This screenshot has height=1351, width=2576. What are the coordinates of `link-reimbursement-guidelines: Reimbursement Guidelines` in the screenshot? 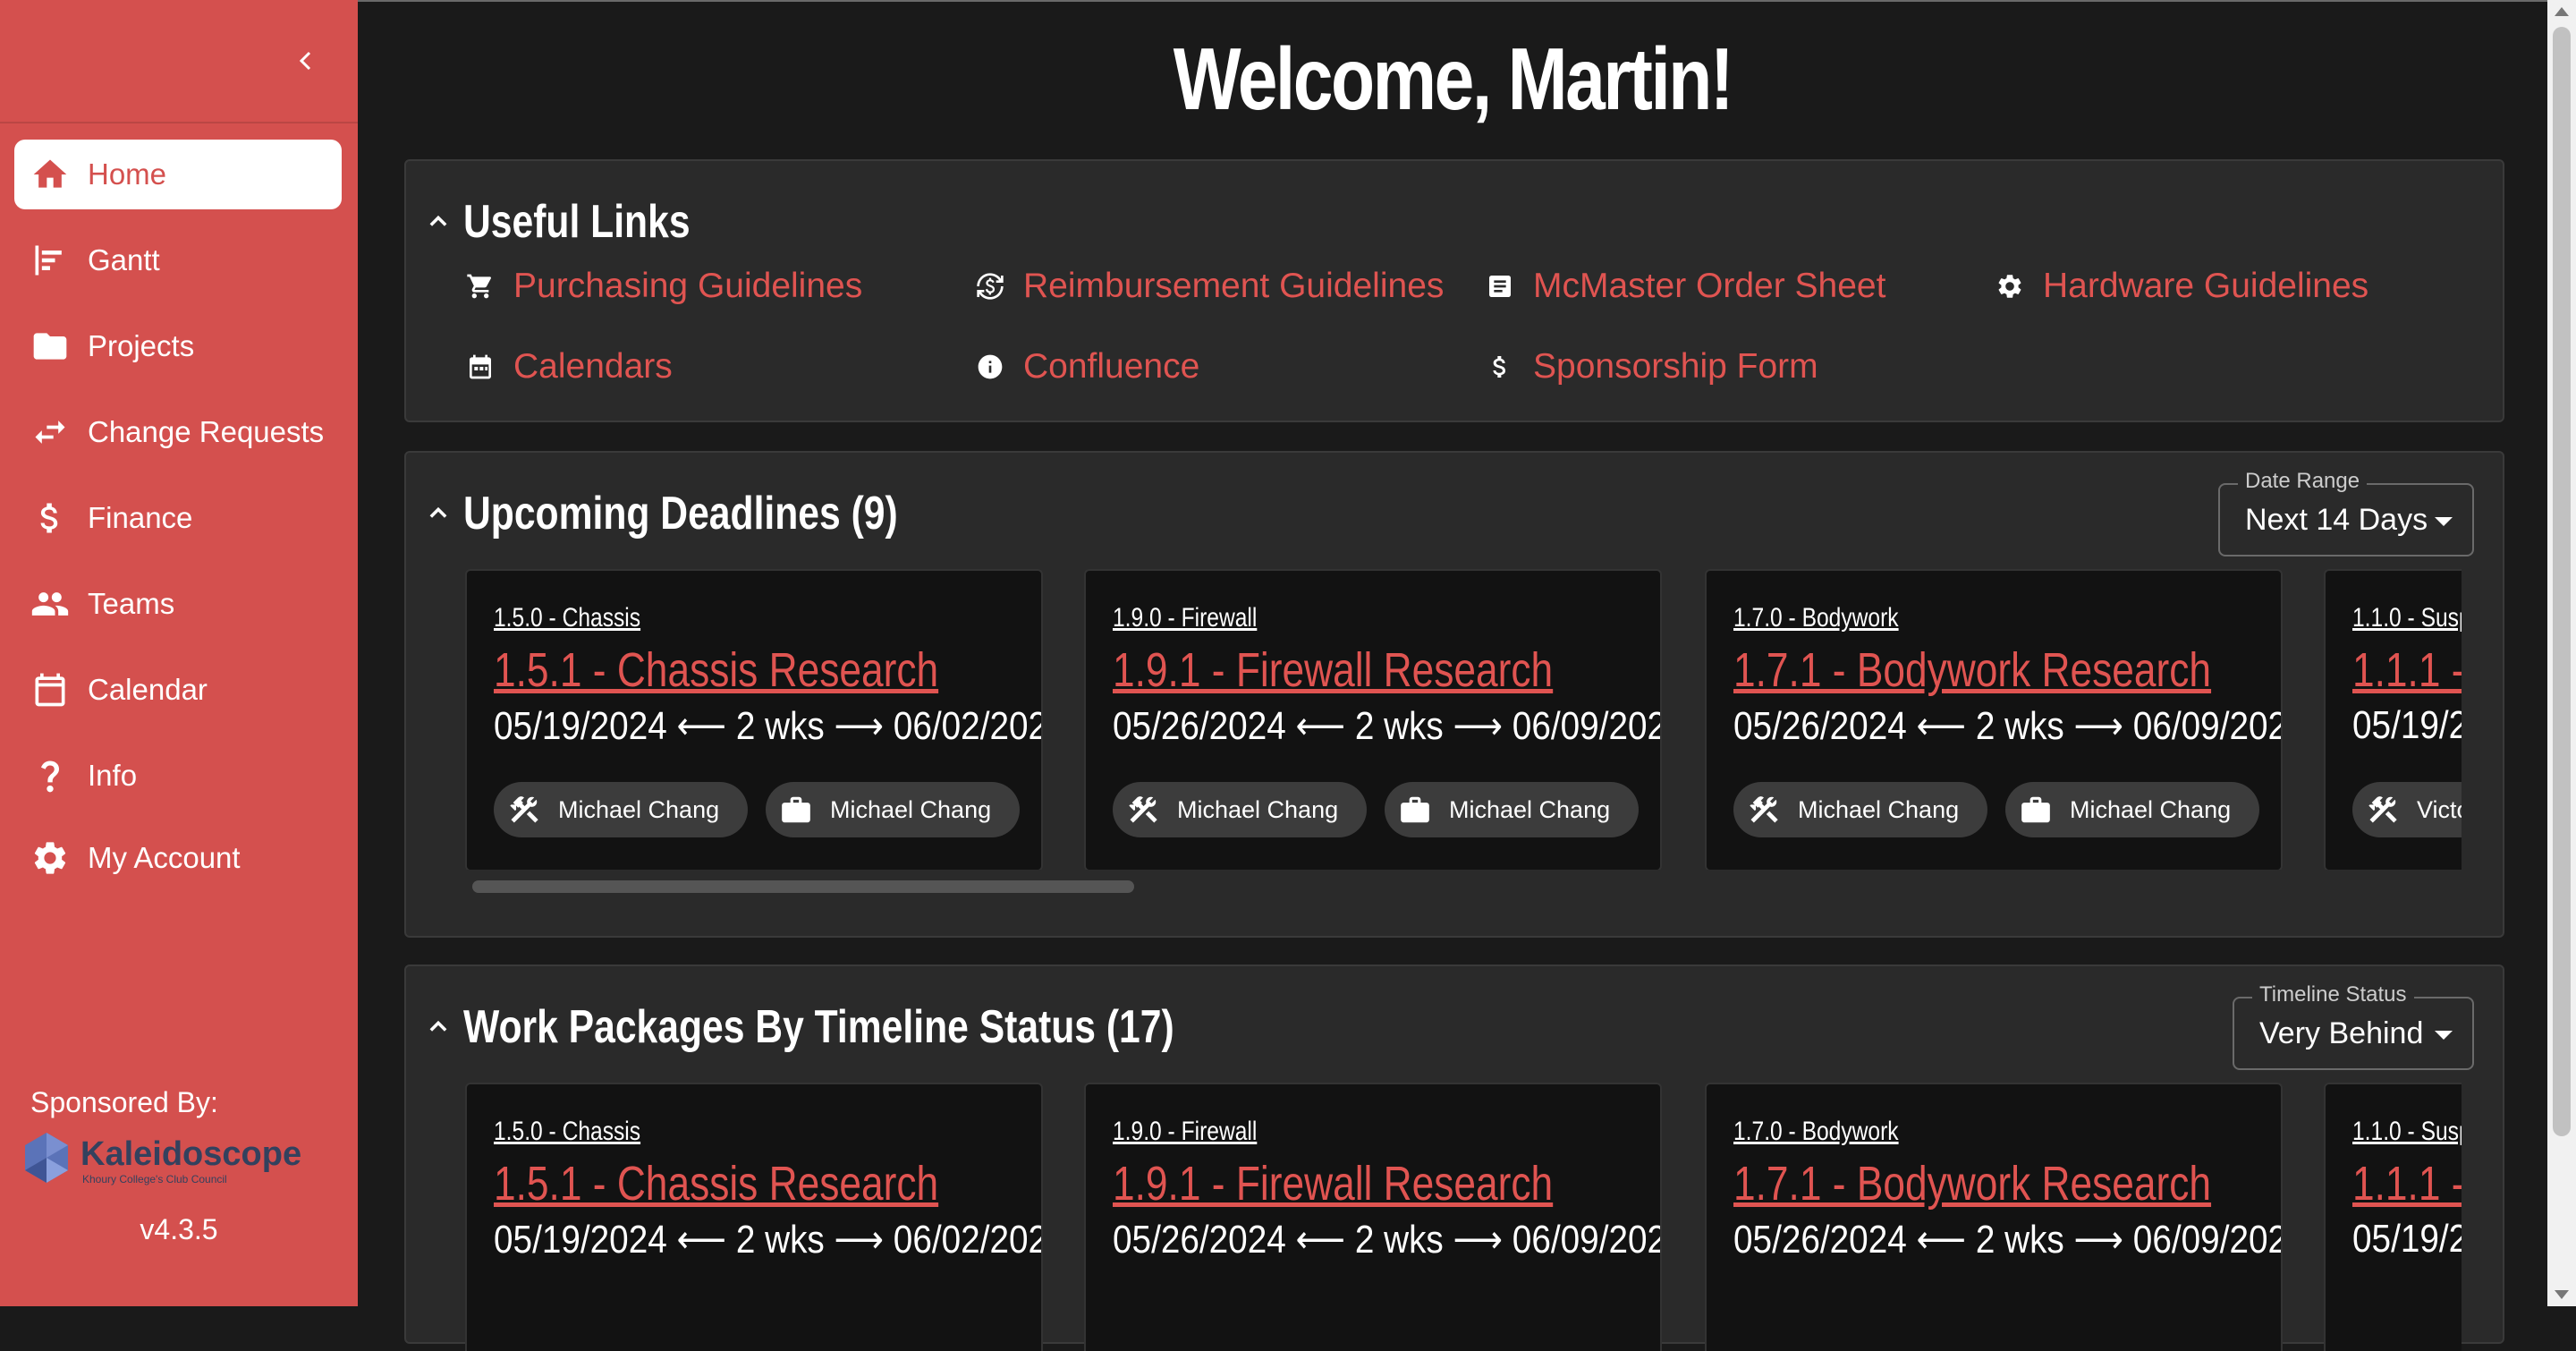 It's located at (1209, 287).